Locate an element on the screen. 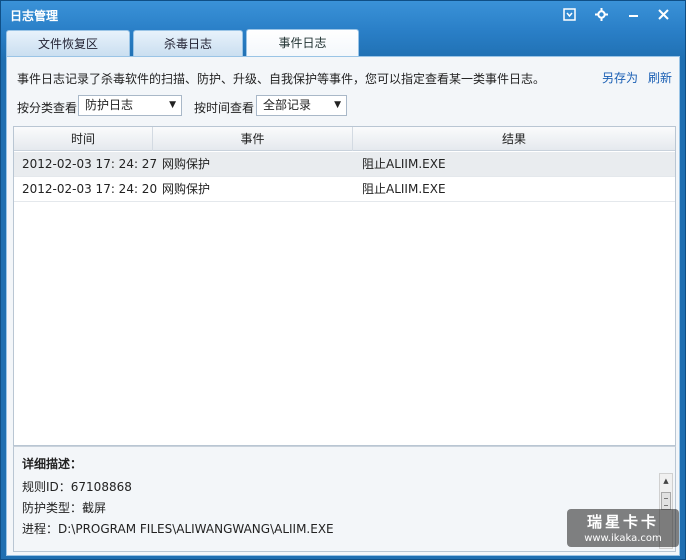 The width and height of the screenshot is (686, 560). column-header-result: 结果 is located at coordinates (514, 139).